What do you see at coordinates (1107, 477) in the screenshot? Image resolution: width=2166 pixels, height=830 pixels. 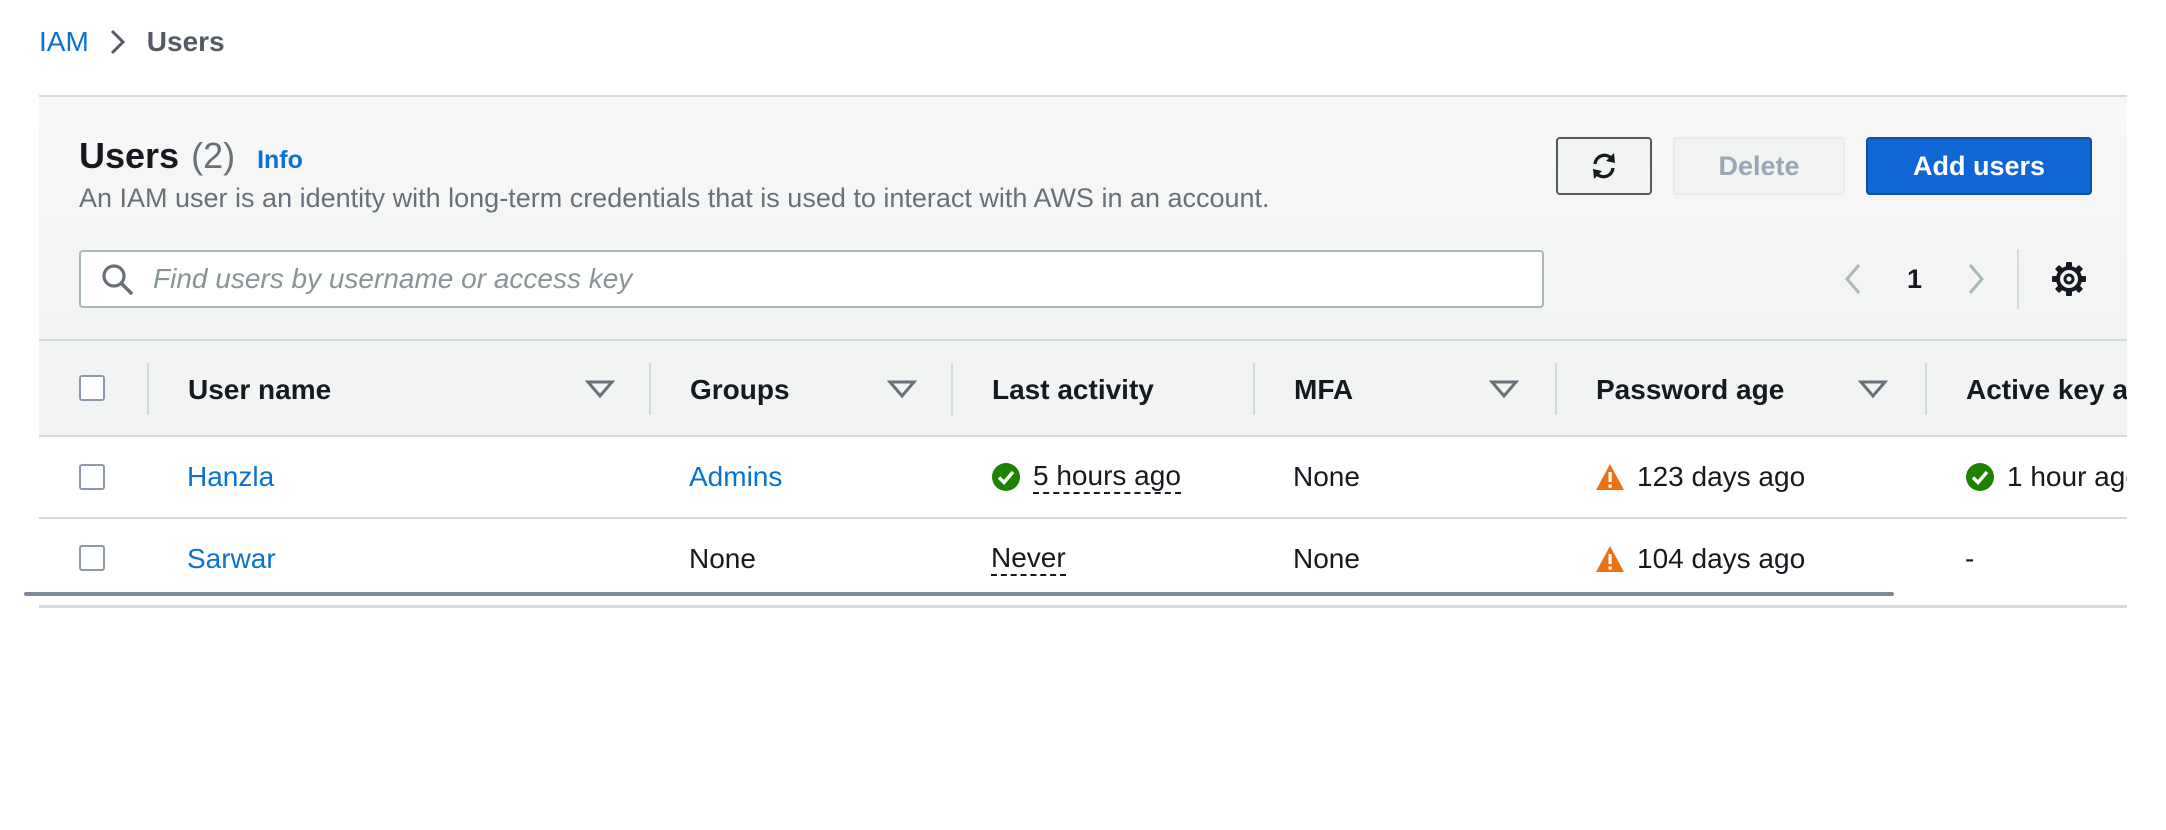 I see `last-activity-value: 5 hours ago` at bounding box center [1107, 477].